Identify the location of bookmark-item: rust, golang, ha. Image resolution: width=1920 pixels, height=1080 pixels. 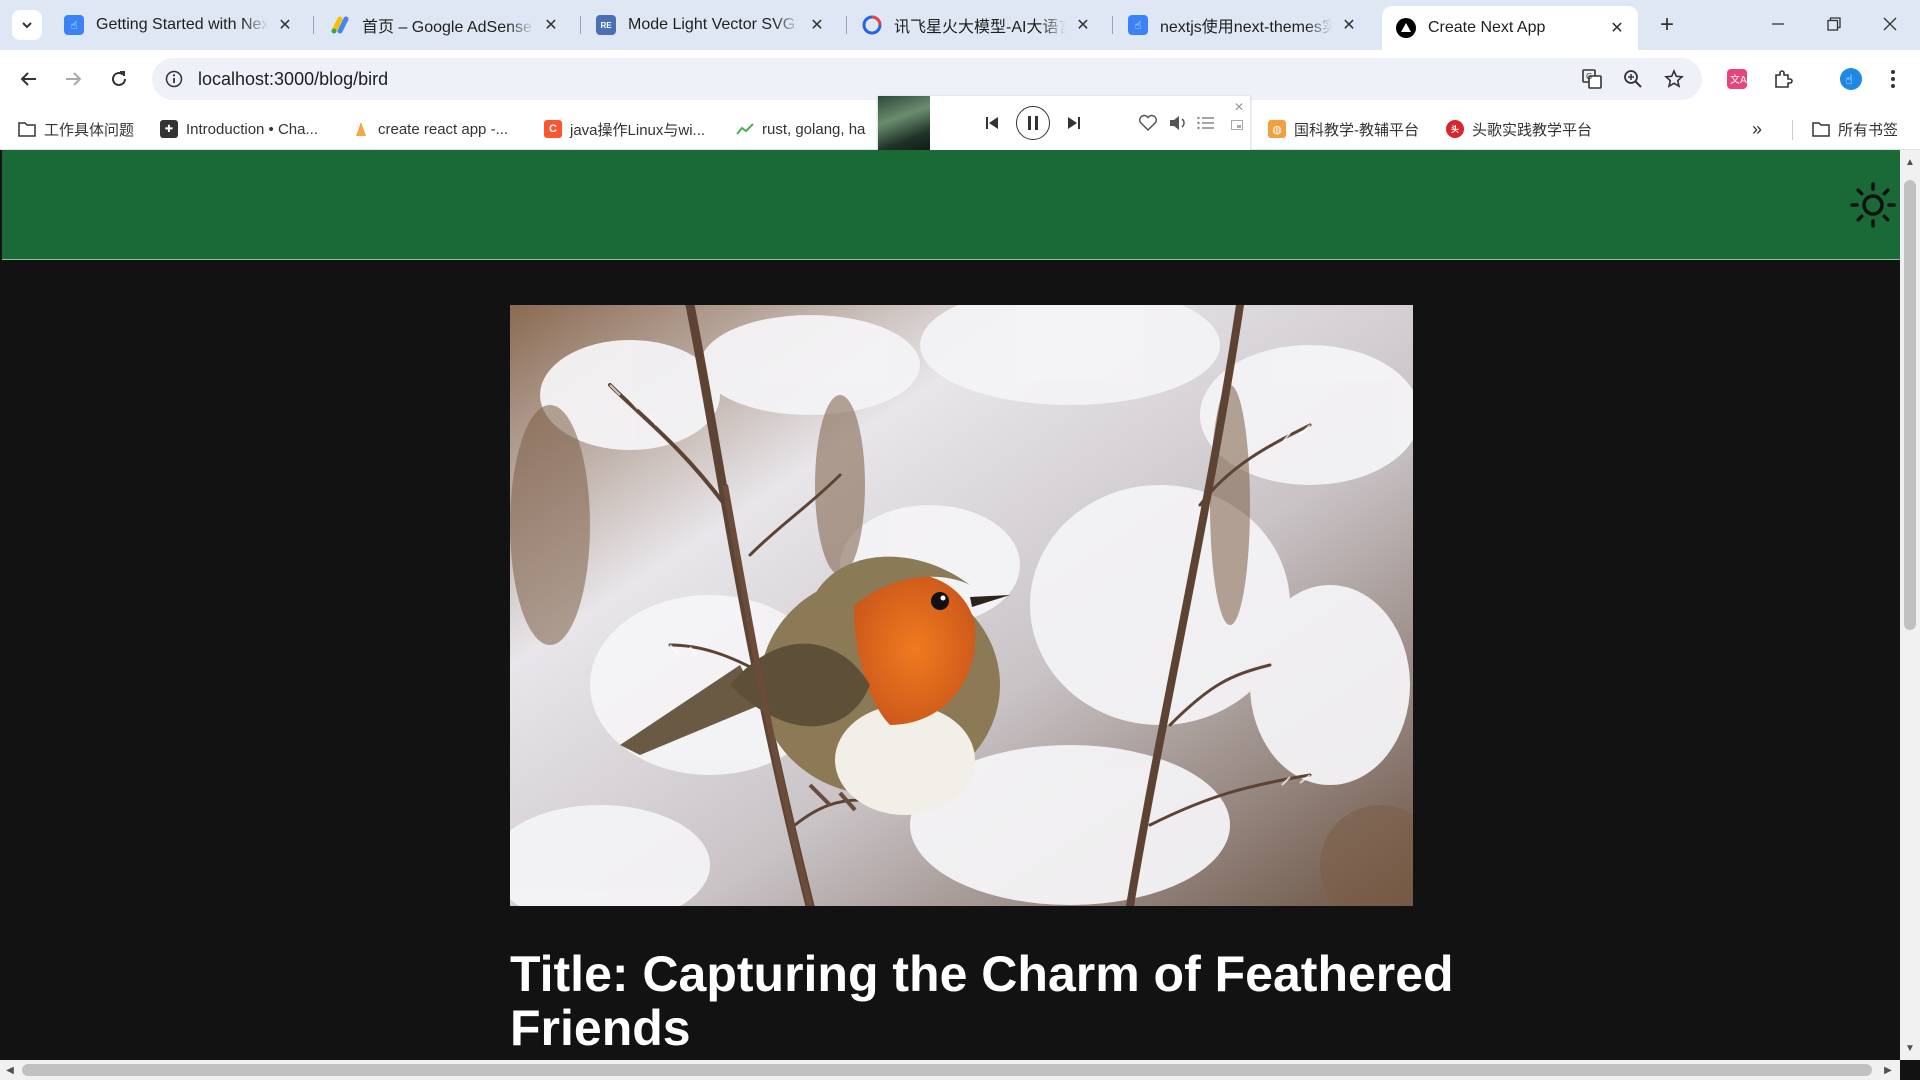
(800, 129).